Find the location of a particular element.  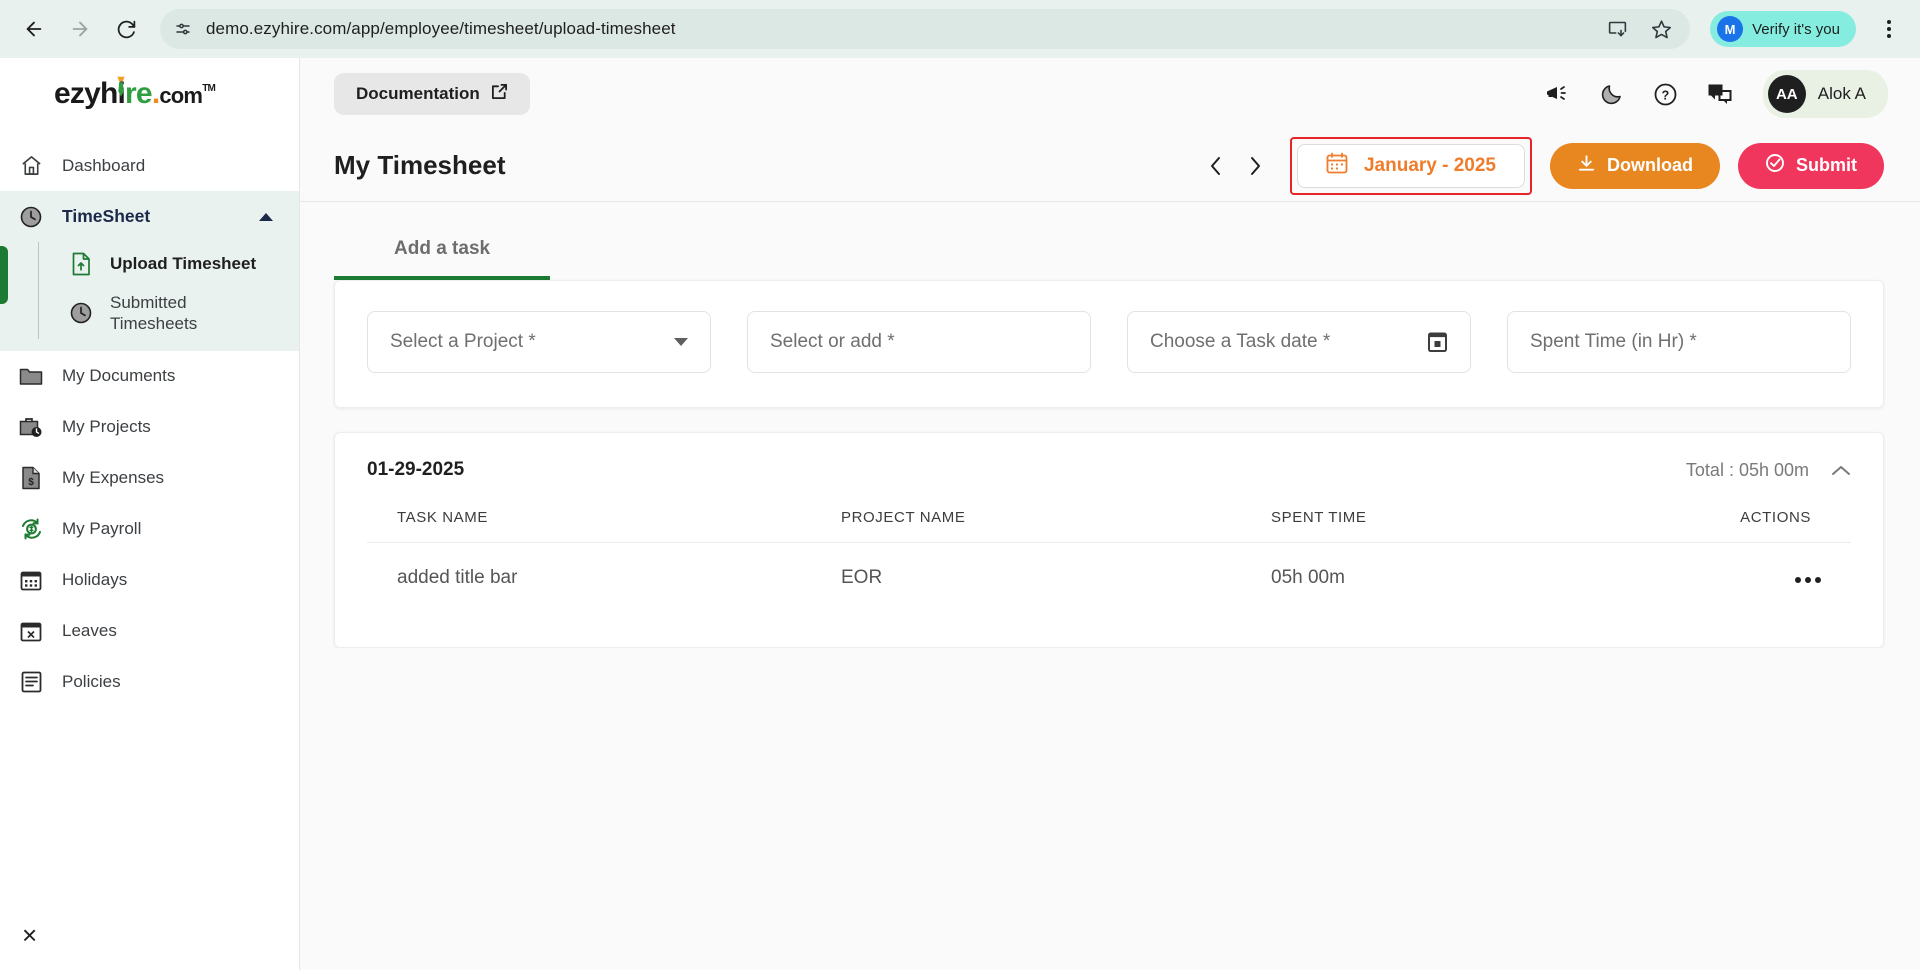

entry-group-header: 01-29-2025 Total : 05h 00m is located at coordinates (1109, 470).